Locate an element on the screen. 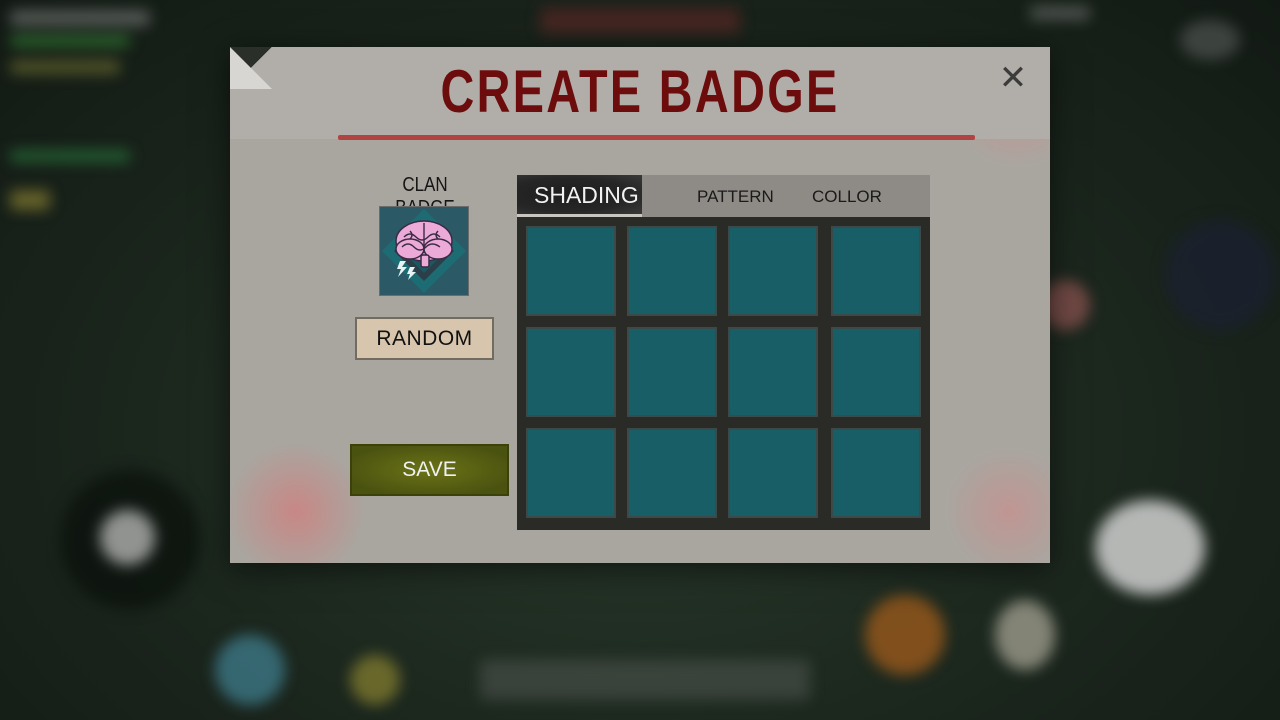  tab-pattern: PATTERN is located at coordinates (735, 196).